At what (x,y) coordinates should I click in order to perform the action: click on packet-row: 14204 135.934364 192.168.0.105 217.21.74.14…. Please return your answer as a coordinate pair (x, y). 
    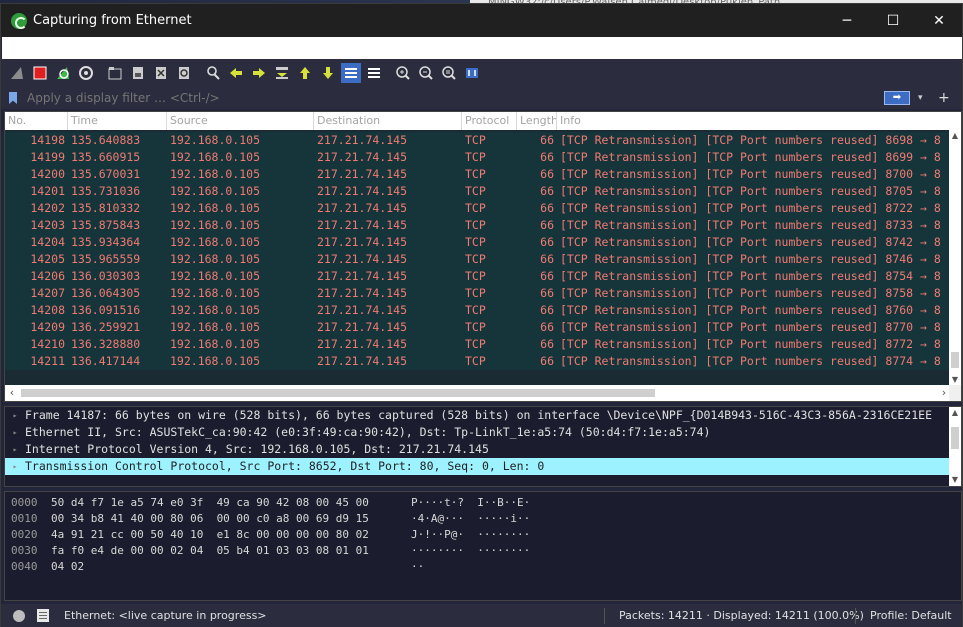
    Looking at the image, I should click on (478, 242).